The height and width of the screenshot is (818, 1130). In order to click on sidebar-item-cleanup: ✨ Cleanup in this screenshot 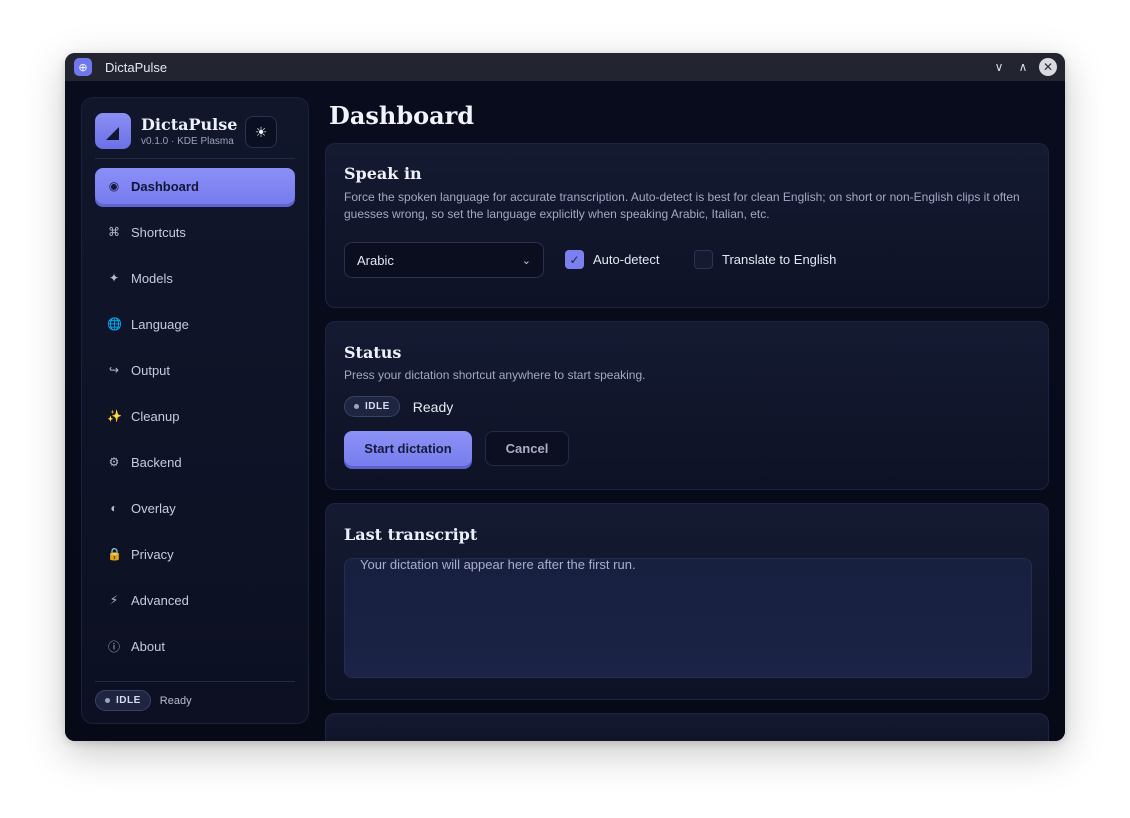, I will do `click(195, 416)`.